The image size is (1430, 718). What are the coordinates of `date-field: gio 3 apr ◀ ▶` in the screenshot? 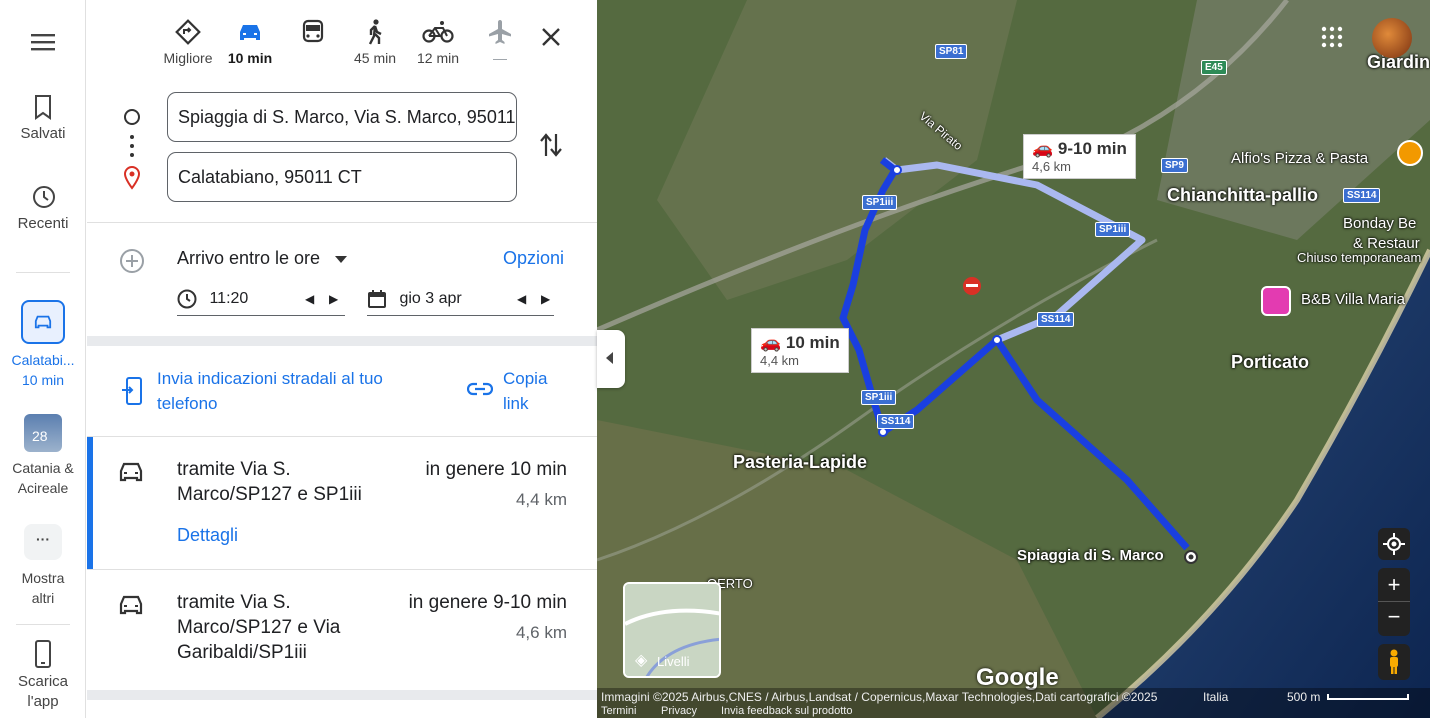 It's located at (460, 301).